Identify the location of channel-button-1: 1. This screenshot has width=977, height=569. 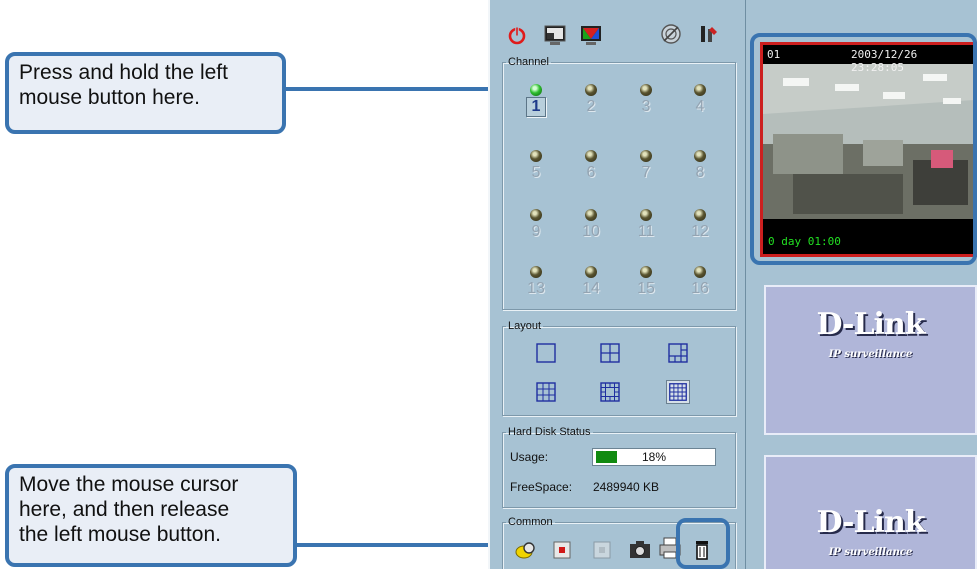
(536, 104).